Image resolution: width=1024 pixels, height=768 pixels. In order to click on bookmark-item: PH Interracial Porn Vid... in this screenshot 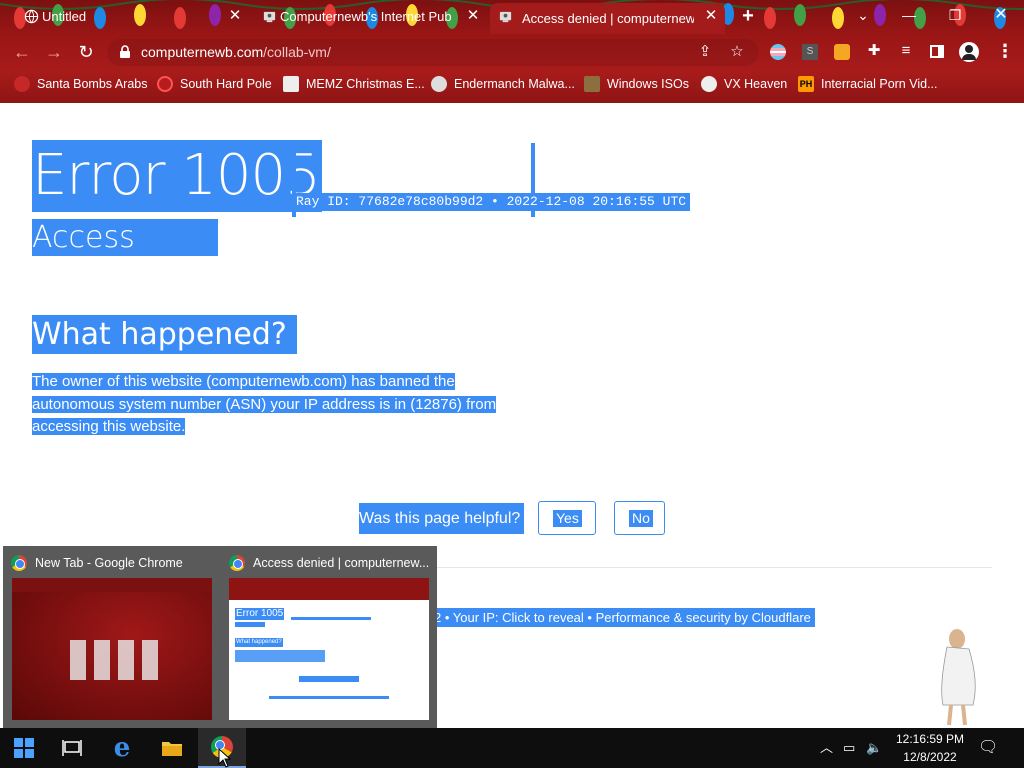, I will do `click(868, 84)`.